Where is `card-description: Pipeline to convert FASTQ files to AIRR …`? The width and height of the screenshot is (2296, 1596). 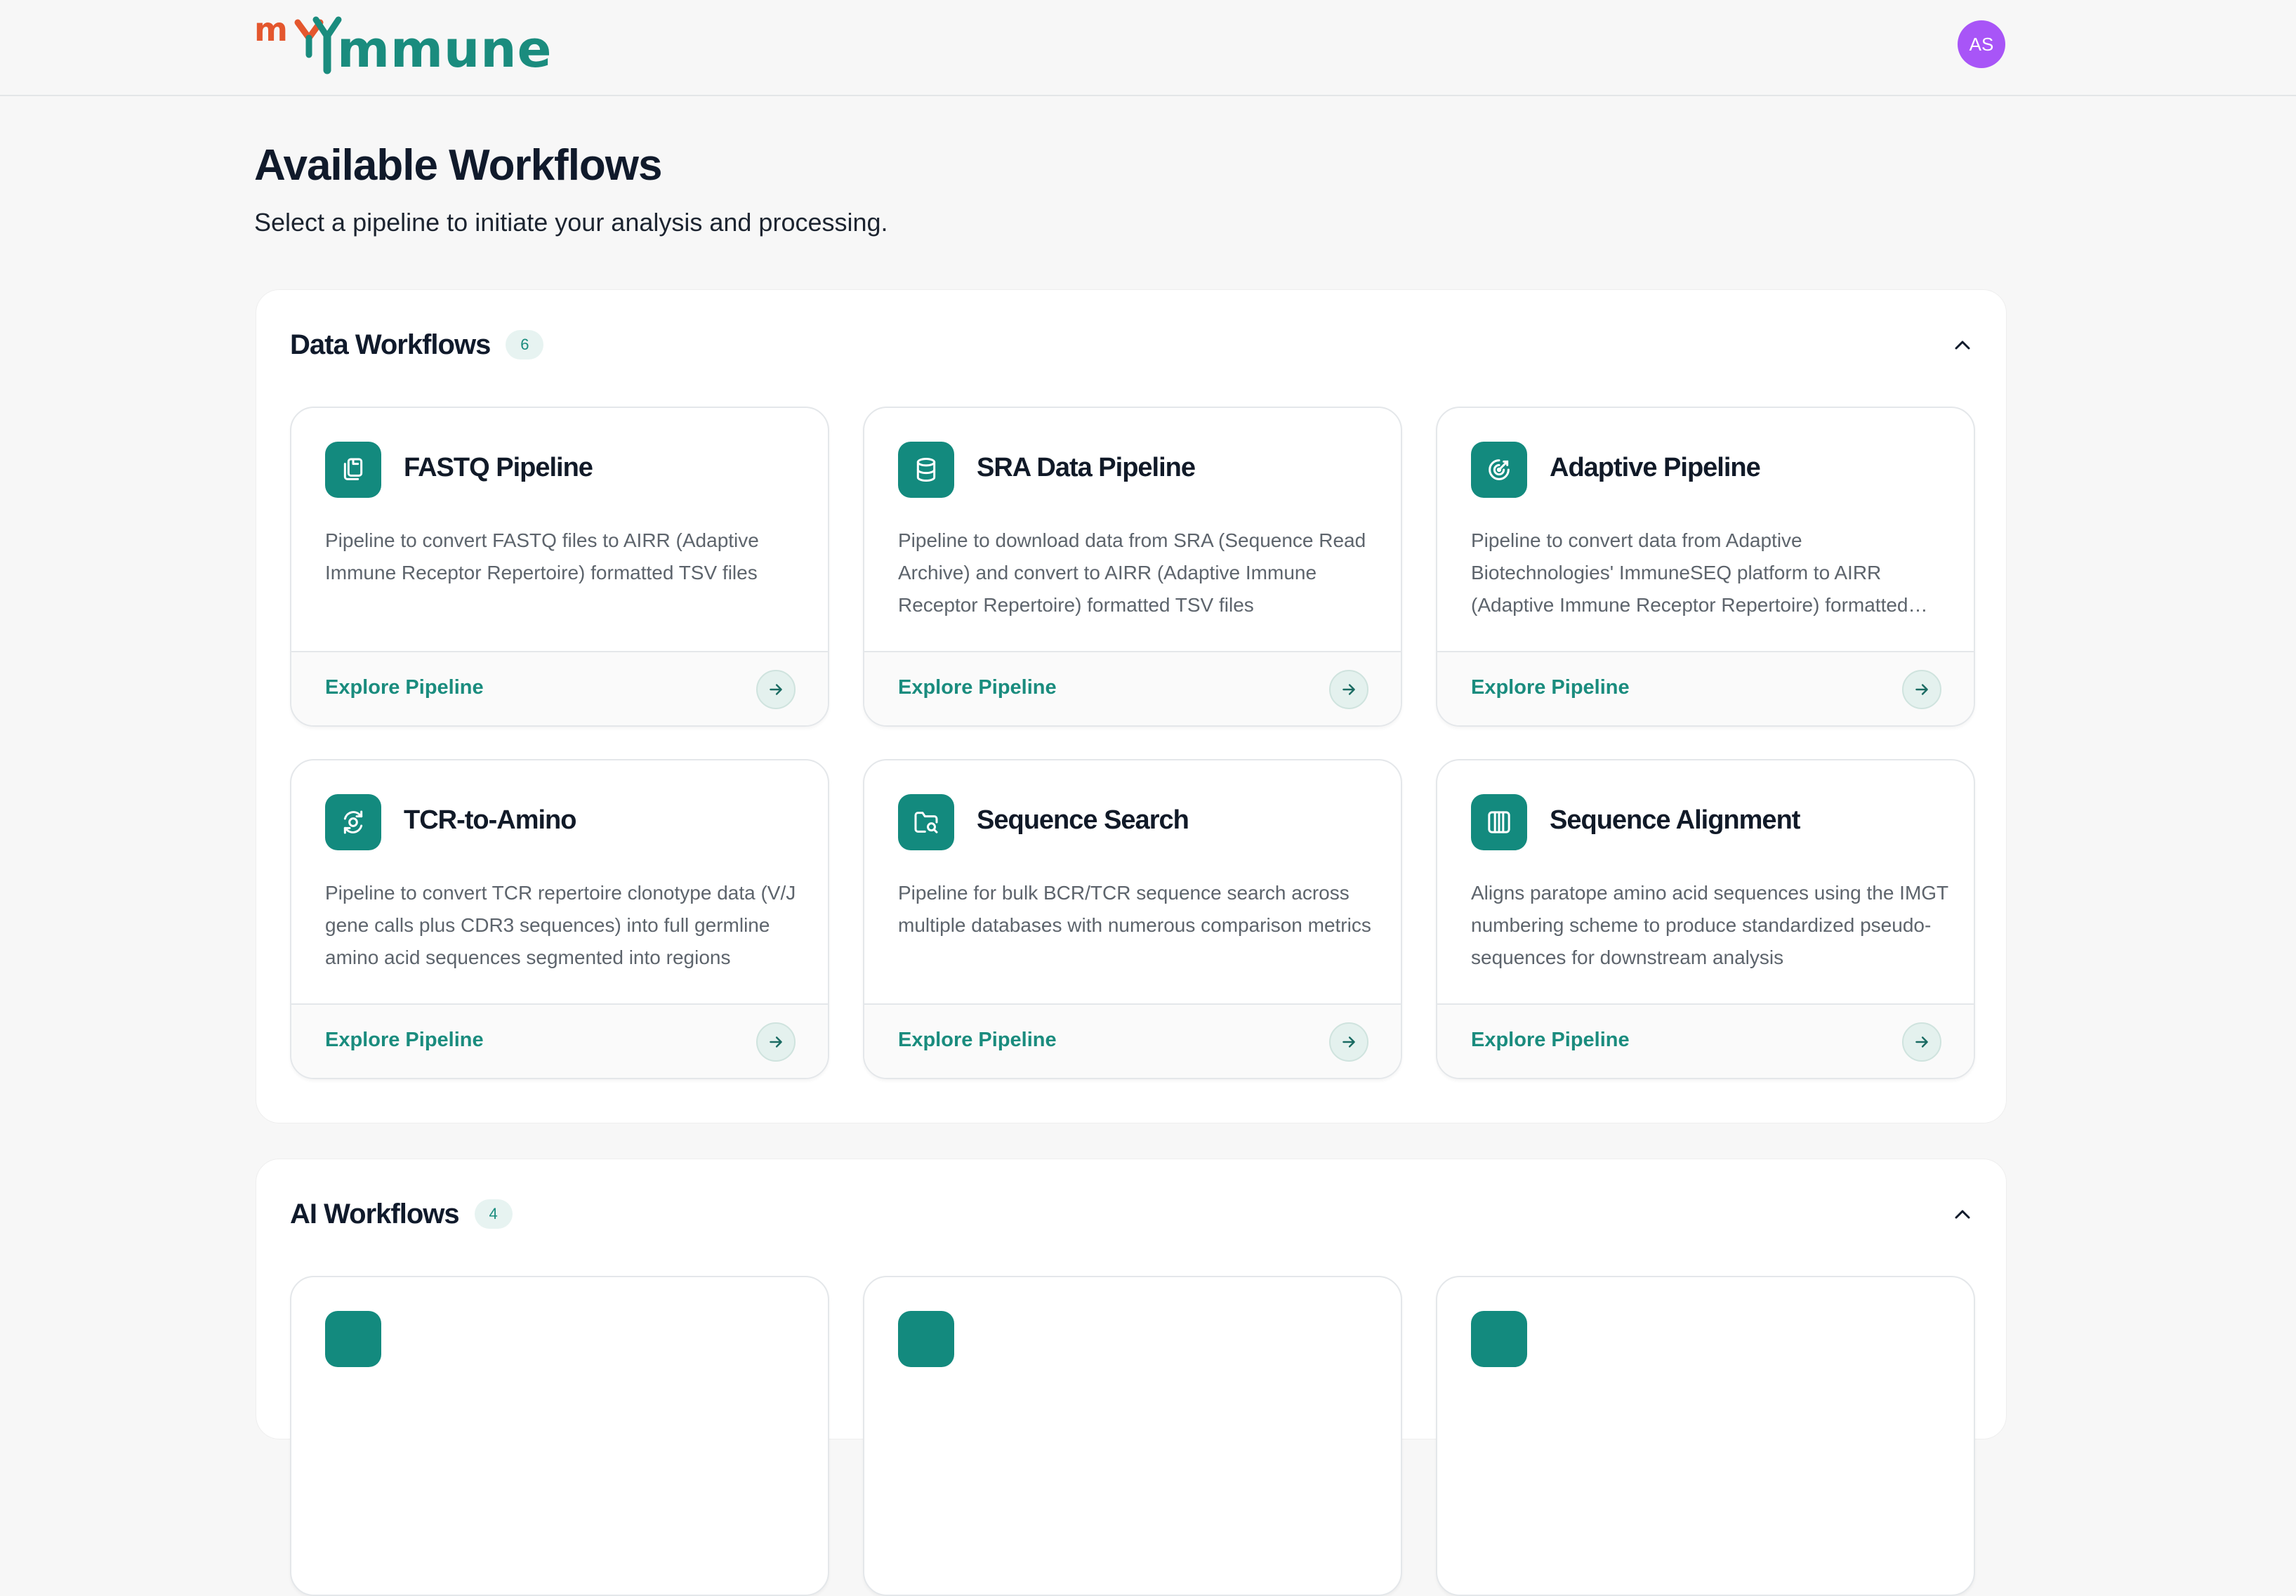
card-description: Pipeline to convert FASTQ files to AIRR … is located at coordinates (542, 556).